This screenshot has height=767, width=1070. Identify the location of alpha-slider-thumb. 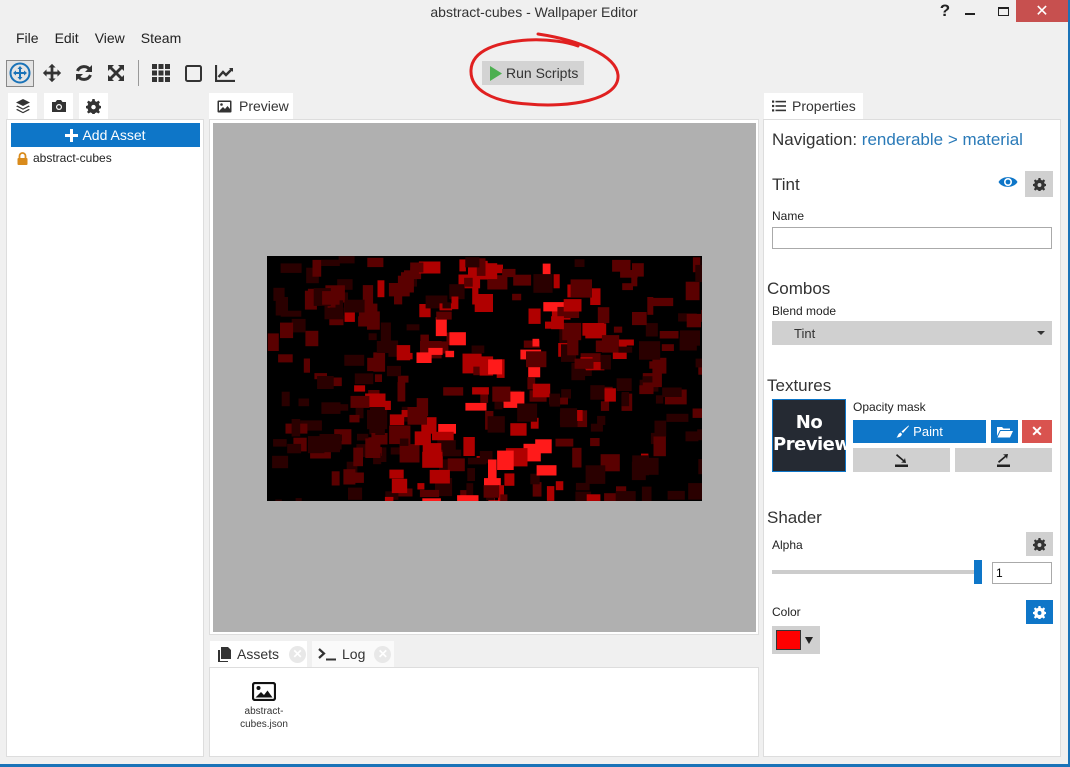
(978, 572).